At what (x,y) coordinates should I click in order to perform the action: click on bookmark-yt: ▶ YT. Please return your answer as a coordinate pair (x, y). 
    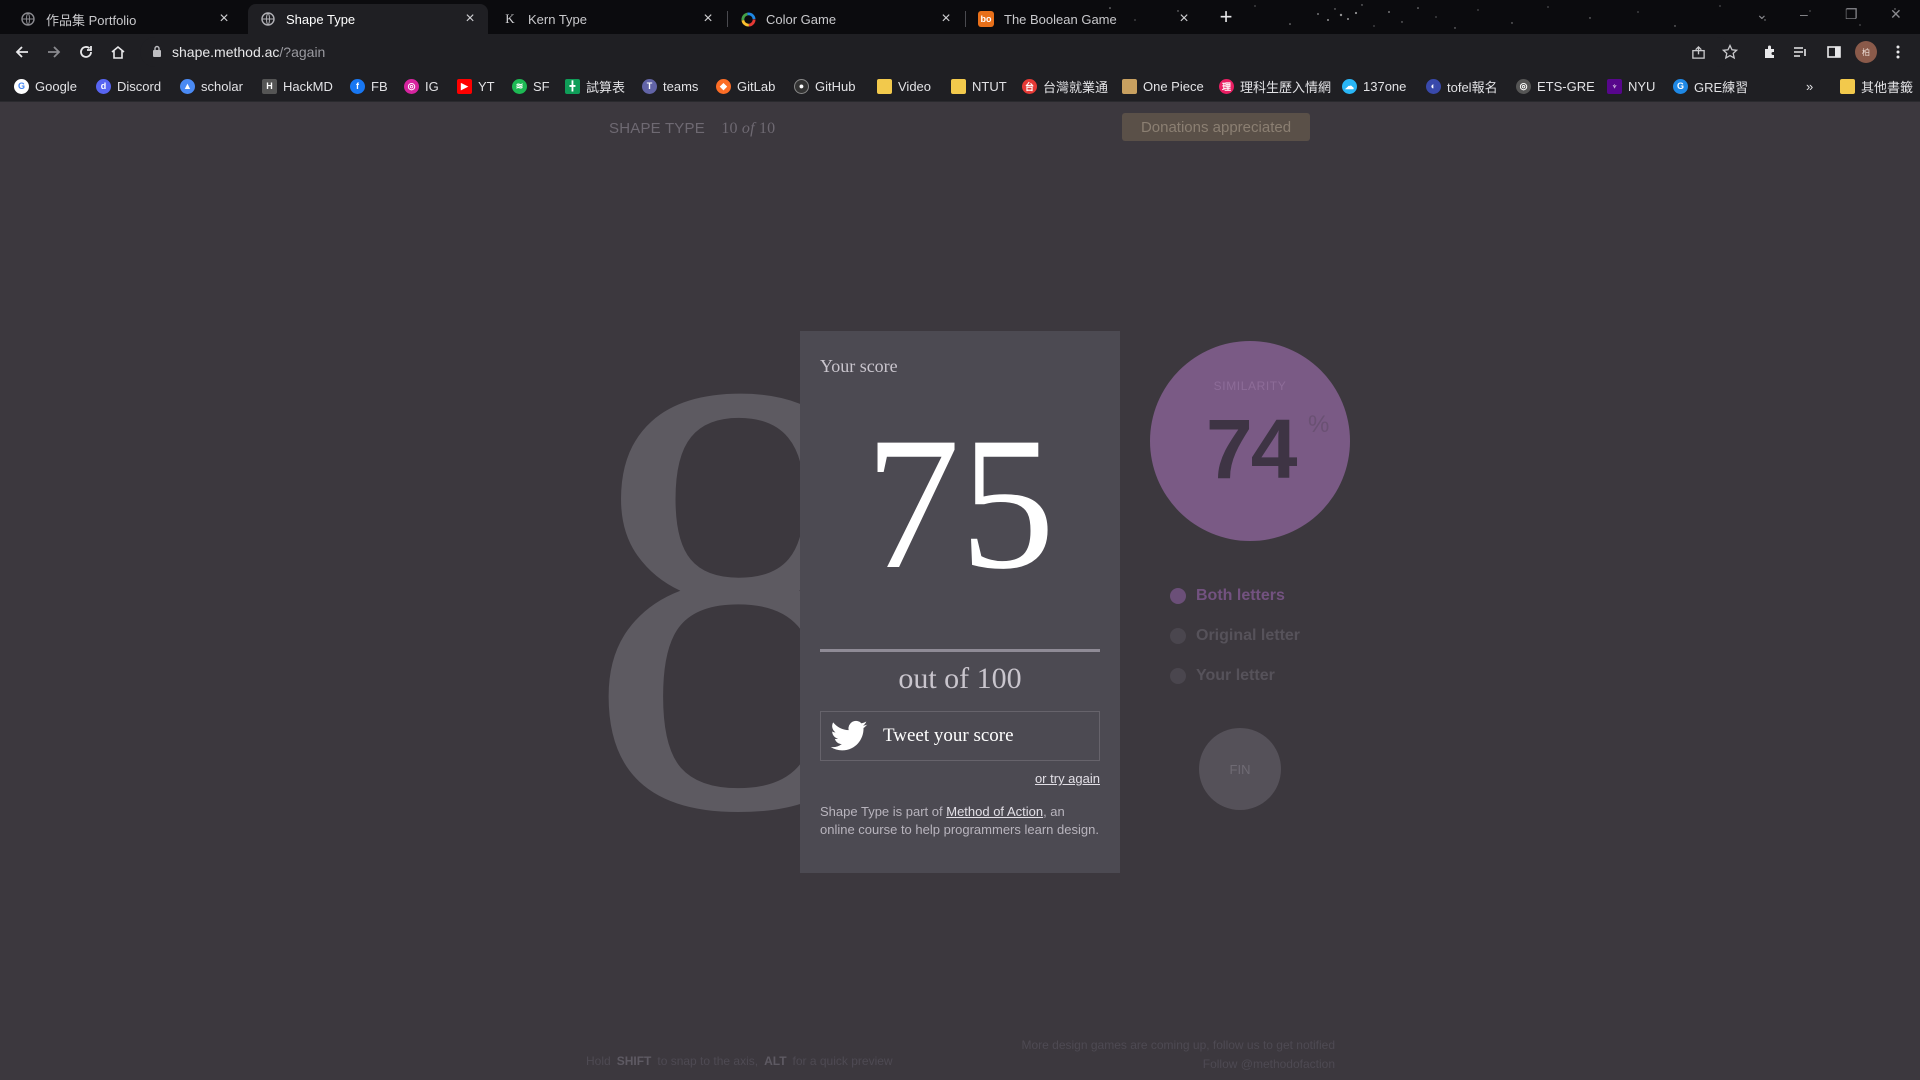
    Looking at the image, I should click on (476, 86).